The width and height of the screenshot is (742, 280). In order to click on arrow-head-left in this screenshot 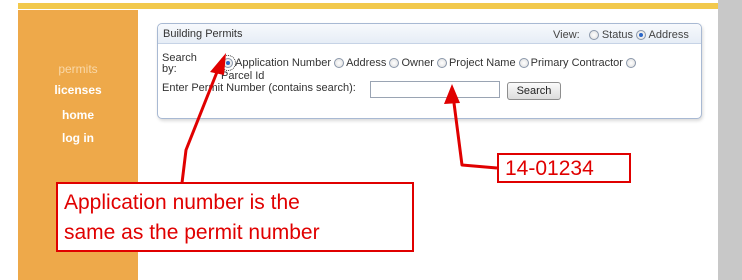, I will do `click(218, 64)`.